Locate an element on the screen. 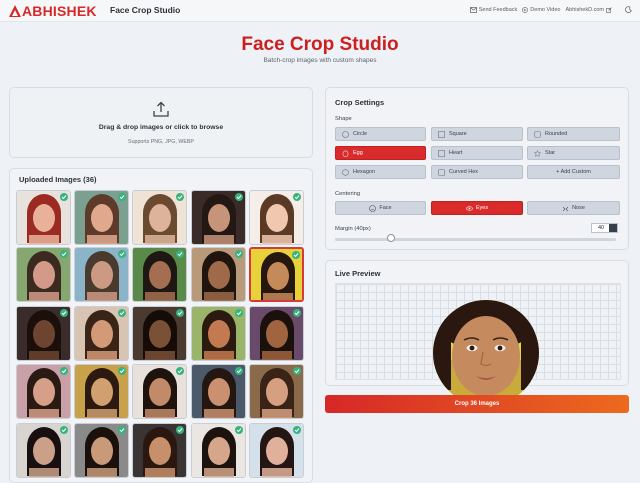 Image resolution: width=640 pixels, height=483 pixels. shape-curved-hex-label: Curved Hex is located at coordinates (464, 172).